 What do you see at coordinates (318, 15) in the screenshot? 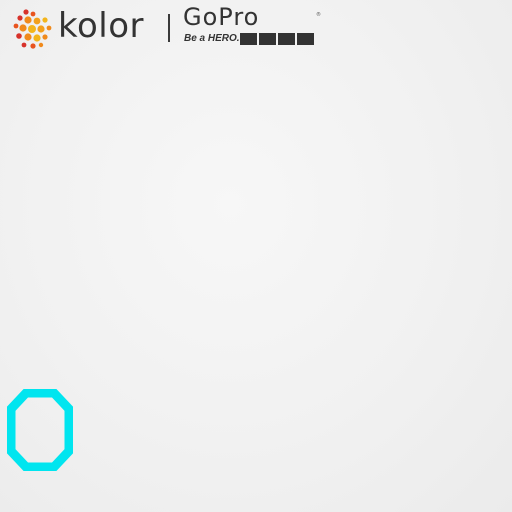
I see `gopro-registered-mark: ®` at bounding box center [318, 15].